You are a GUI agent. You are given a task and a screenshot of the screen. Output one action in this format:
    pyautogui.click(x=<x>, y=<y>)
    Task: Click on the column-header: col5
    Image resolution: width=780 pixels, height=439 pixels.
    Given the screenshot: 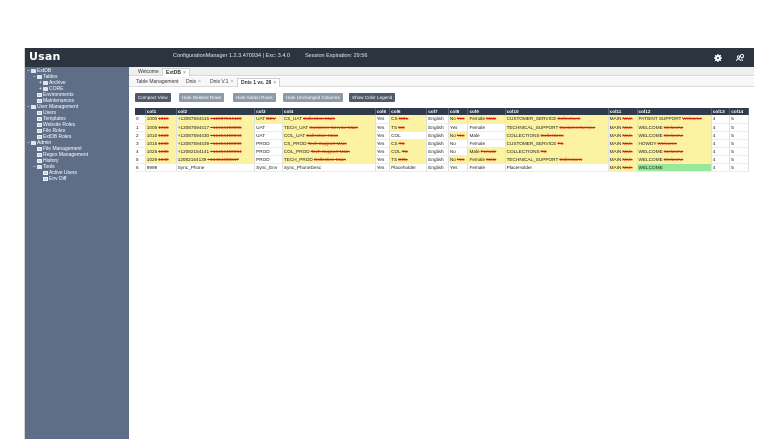 What is the action you would take?
    pyautogui.click(x=383, y=111)
    